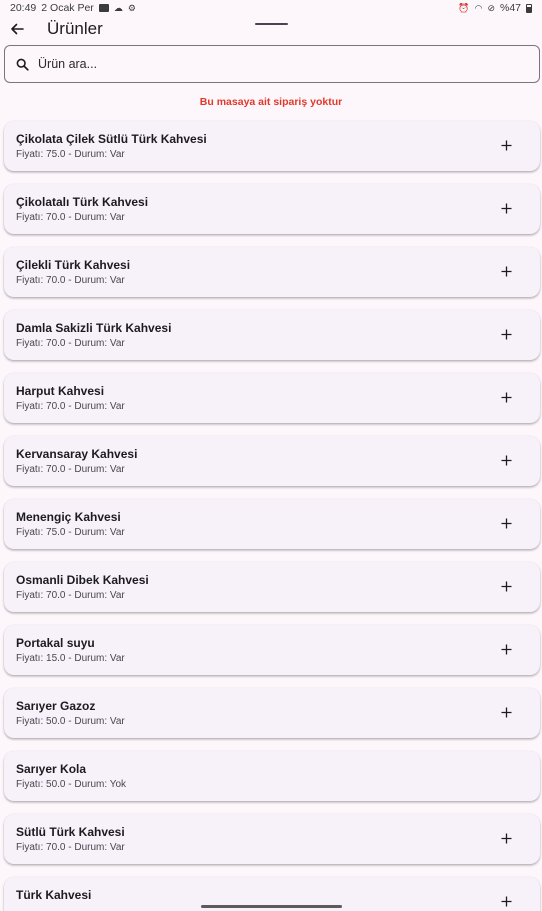 The width and height of the screenshot is (542, 911). I want to click on app-bar: Ürünler, so click(271, 29).